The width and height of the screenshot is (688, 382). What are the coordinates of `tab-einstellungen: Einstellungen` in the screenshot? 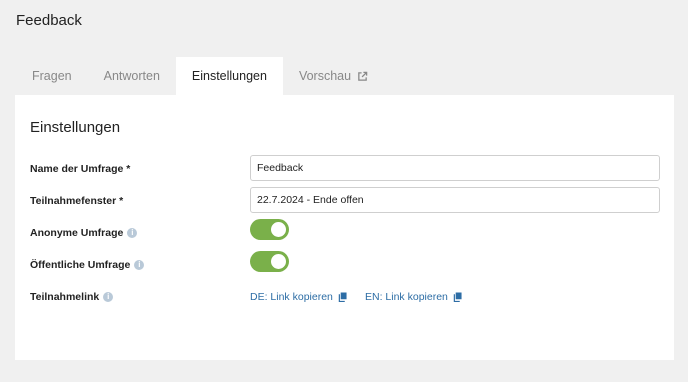 It's located at (229, 76).